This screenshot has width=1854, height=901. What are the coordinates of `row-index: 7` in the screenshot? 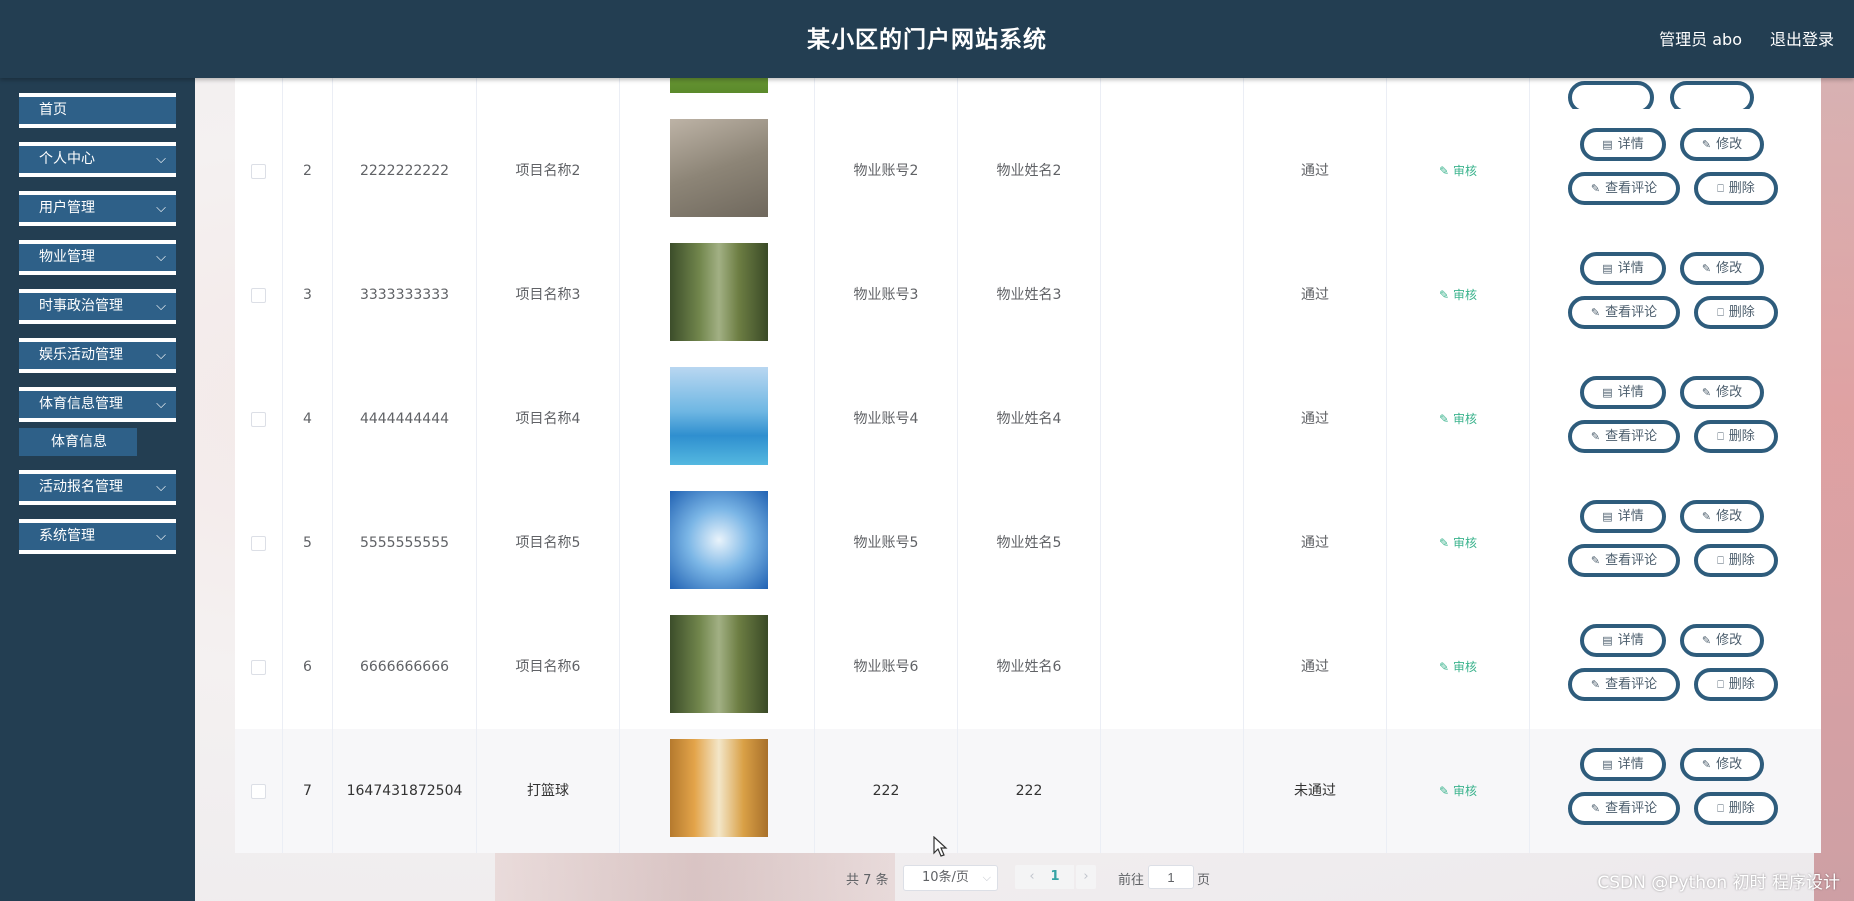 It's located at (307, 791).